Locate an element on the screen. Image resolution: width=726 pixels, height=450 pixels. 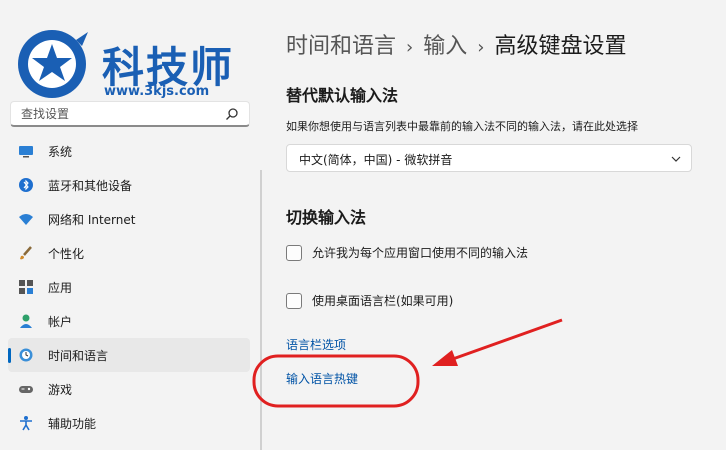
gamepad-icon is located at coordinates (26, 389).